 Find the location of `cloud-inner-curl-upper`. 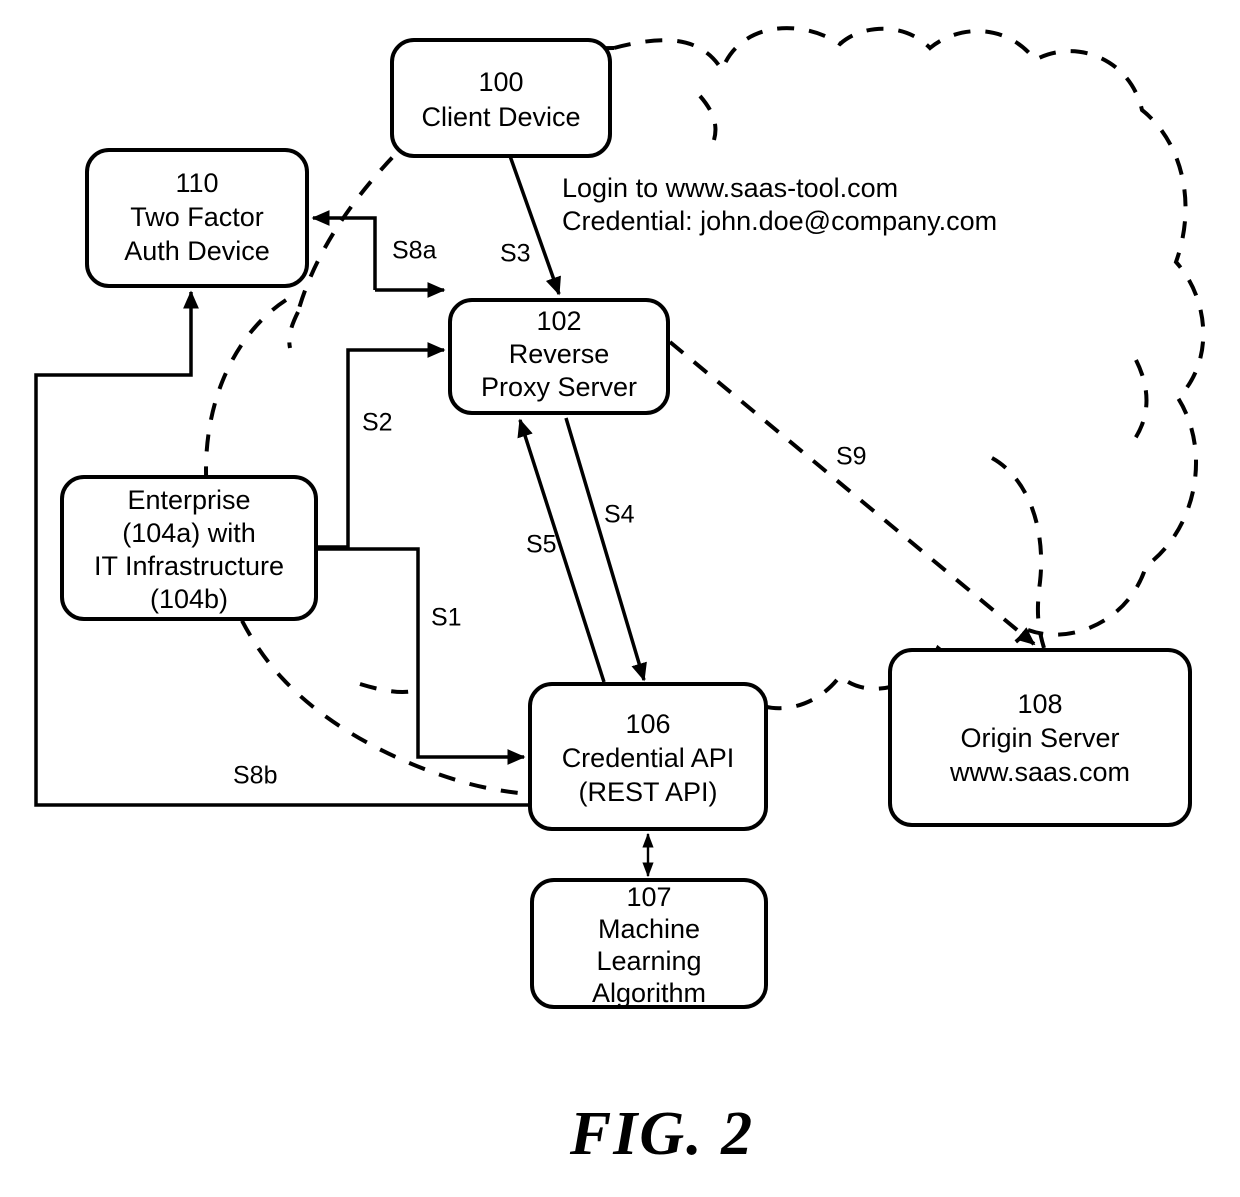

cloud-inner-curl-upper is located at coordinates (1137, 404).